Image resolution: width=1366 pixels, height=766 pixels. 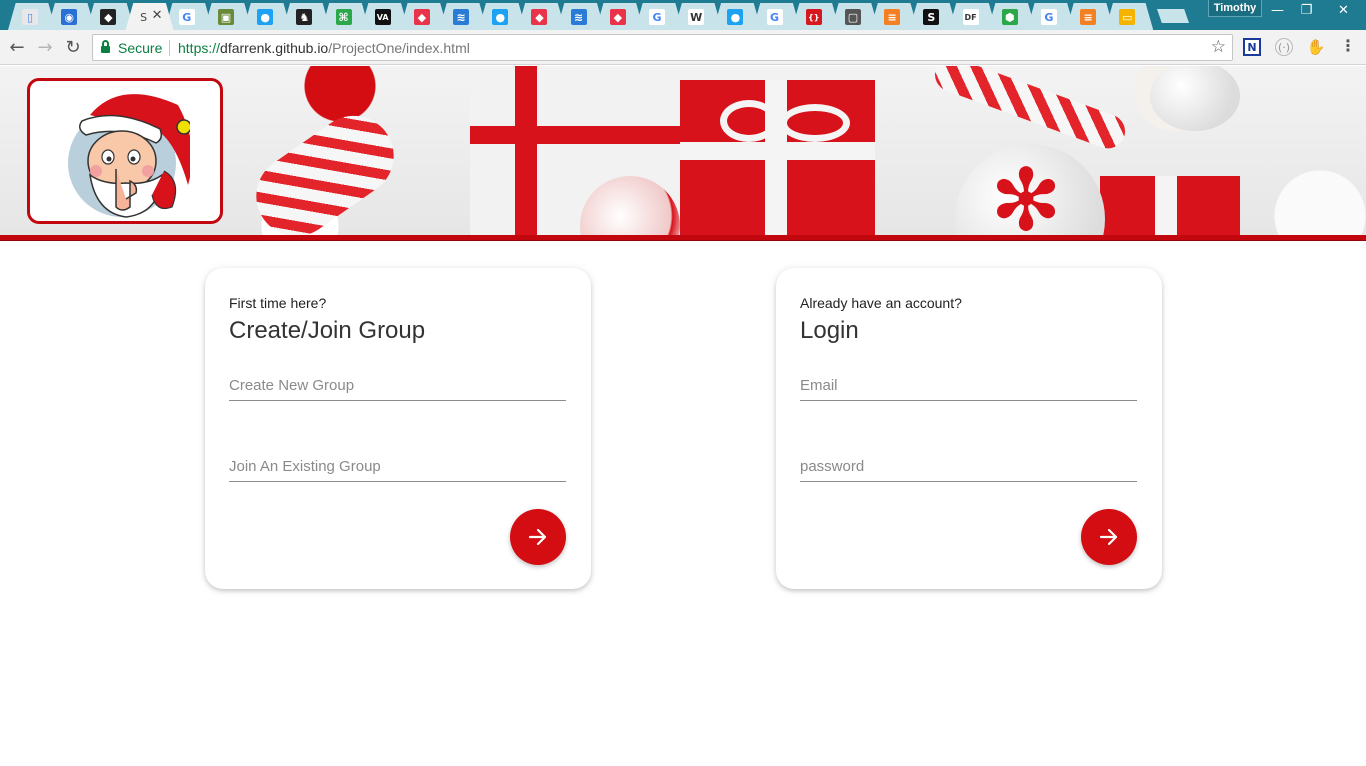 I want to click on secure-label: Secure, so click(x=140, y=48).